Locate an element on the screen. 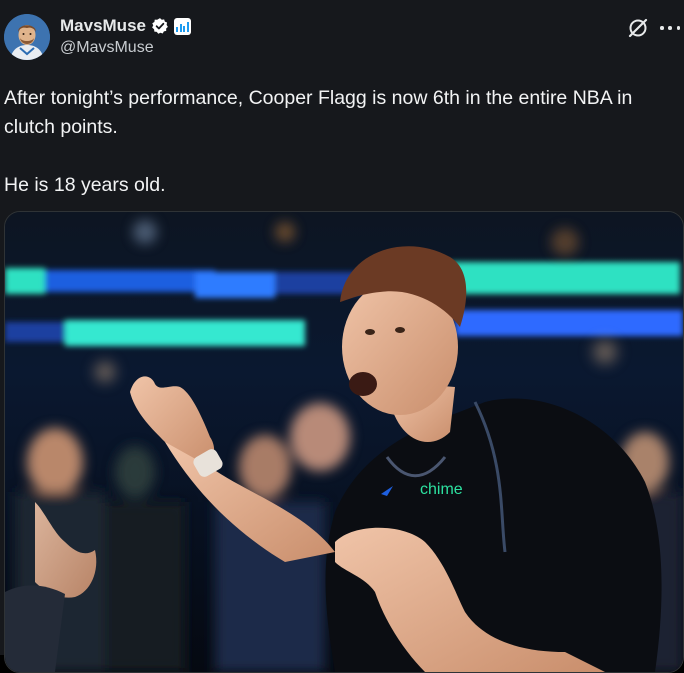  more-options-icon is located at coordinates (670, 28).